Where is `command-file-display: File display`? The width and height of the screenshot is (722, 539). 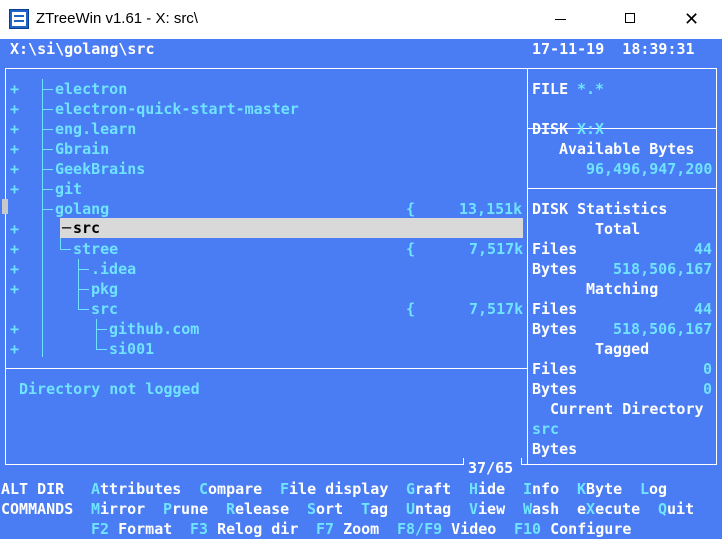
command-file-display: File display is located at coordinates (334, 489).